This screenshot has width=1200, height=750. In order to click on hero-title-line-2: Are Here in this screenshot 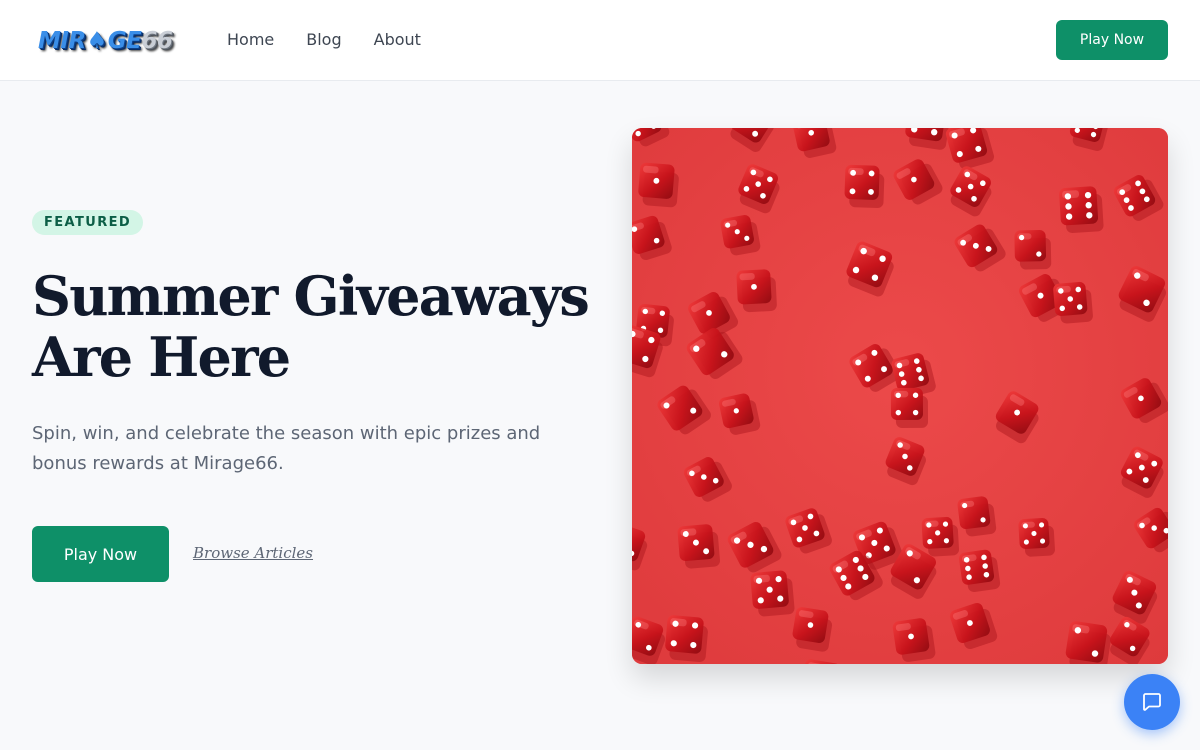, I will do `click(161, 357)`.